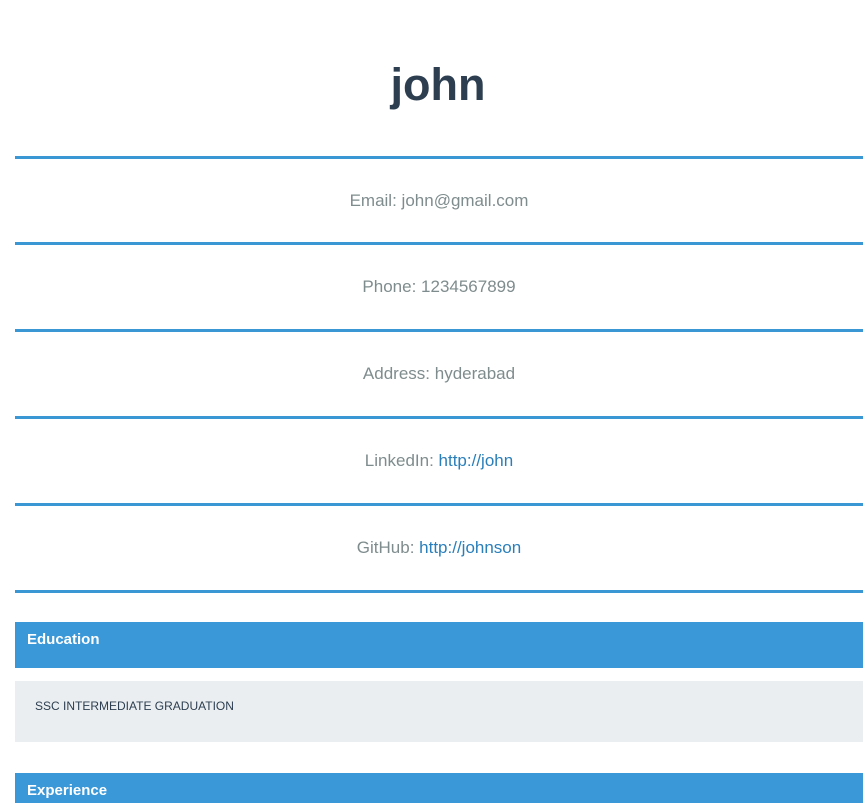 Image resolution: width=863 pixels, height=803 pixels. Describe the element at coordinates (392, 286) in the screenshot. I see `phone-label: Phone:` at that location.